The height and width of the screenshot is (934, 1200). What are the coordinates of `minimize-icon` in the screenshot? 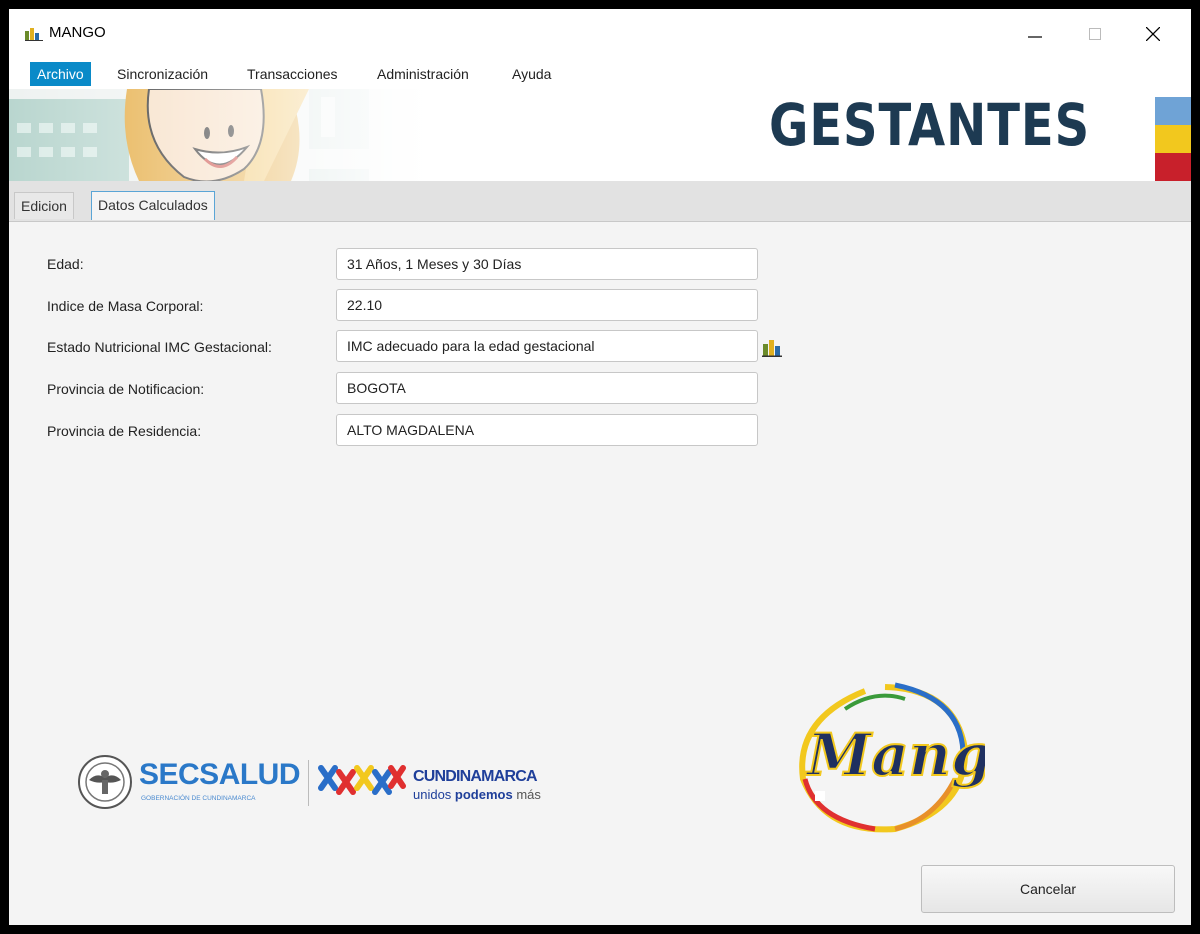 It's located at (1035, 37).